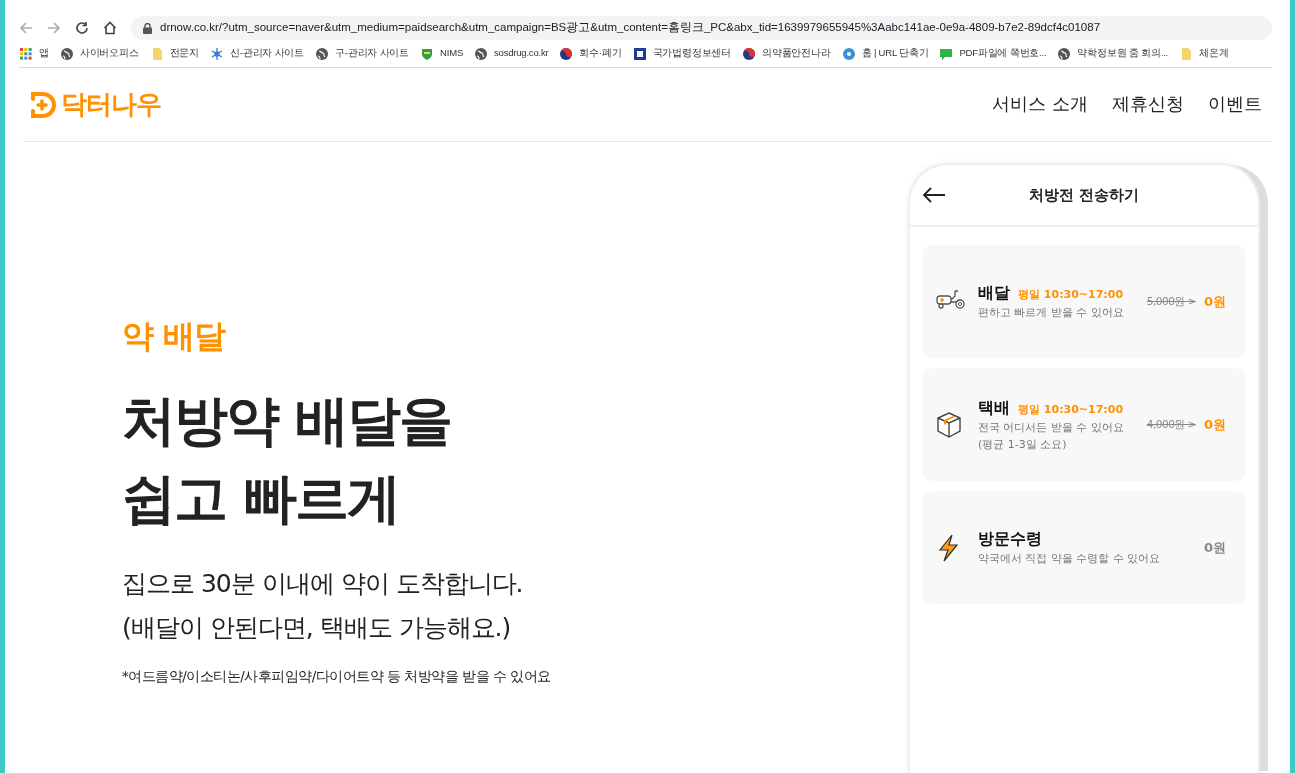 The image size is (1295, 773). Describe the element at coordinates (1051, 313) in the screenshot. I see `option-description: 편하고 빠르게 받을 수 있어요` at that location.